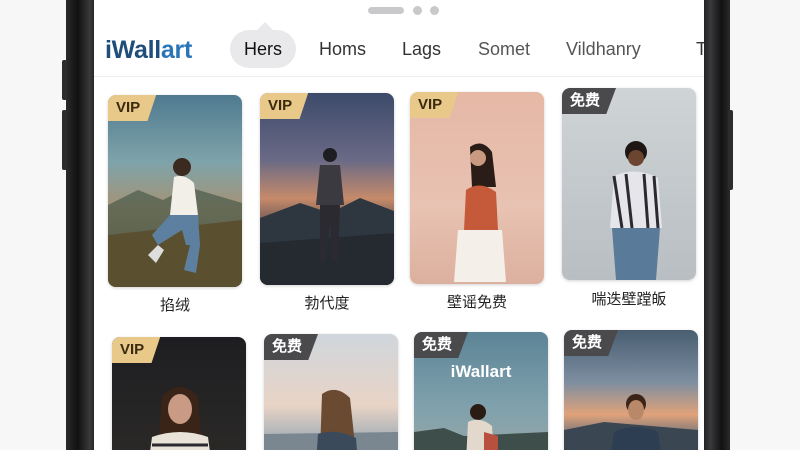 This screenshot has height=450, width=800. What do you see at coordinates (327, 303) in the screenshot?
I see `card-caption: 勃代度` at bounding box center [327, 303].